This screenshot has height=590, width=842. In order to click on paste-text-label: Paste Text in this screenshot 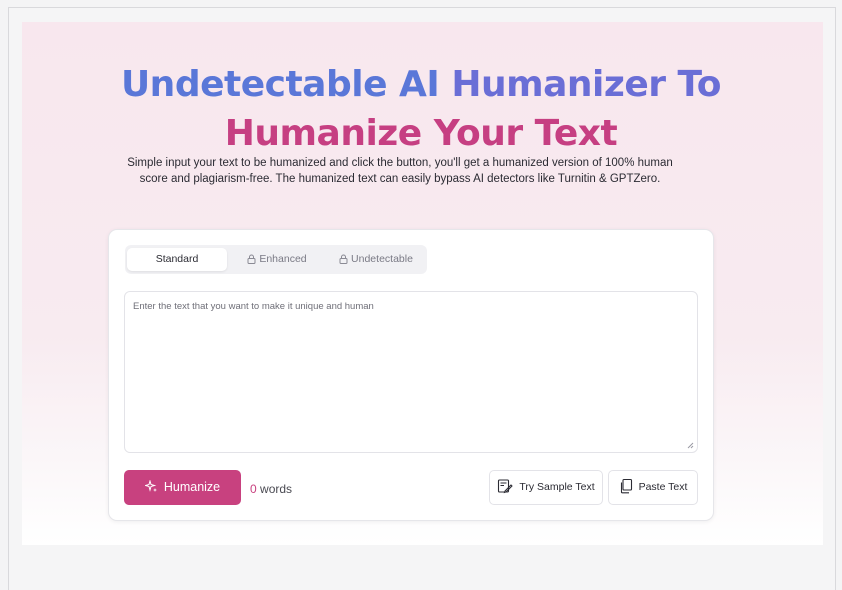, I will do `click(663, 487)`.